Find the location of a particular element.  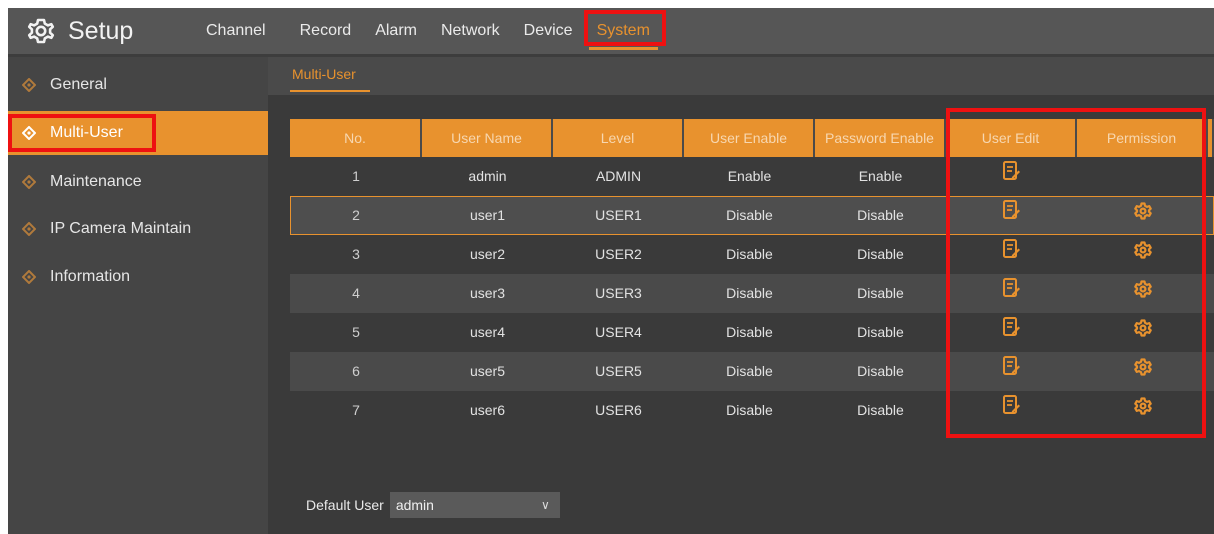

cell-level: USER1 is located at coordinates (618, 215).